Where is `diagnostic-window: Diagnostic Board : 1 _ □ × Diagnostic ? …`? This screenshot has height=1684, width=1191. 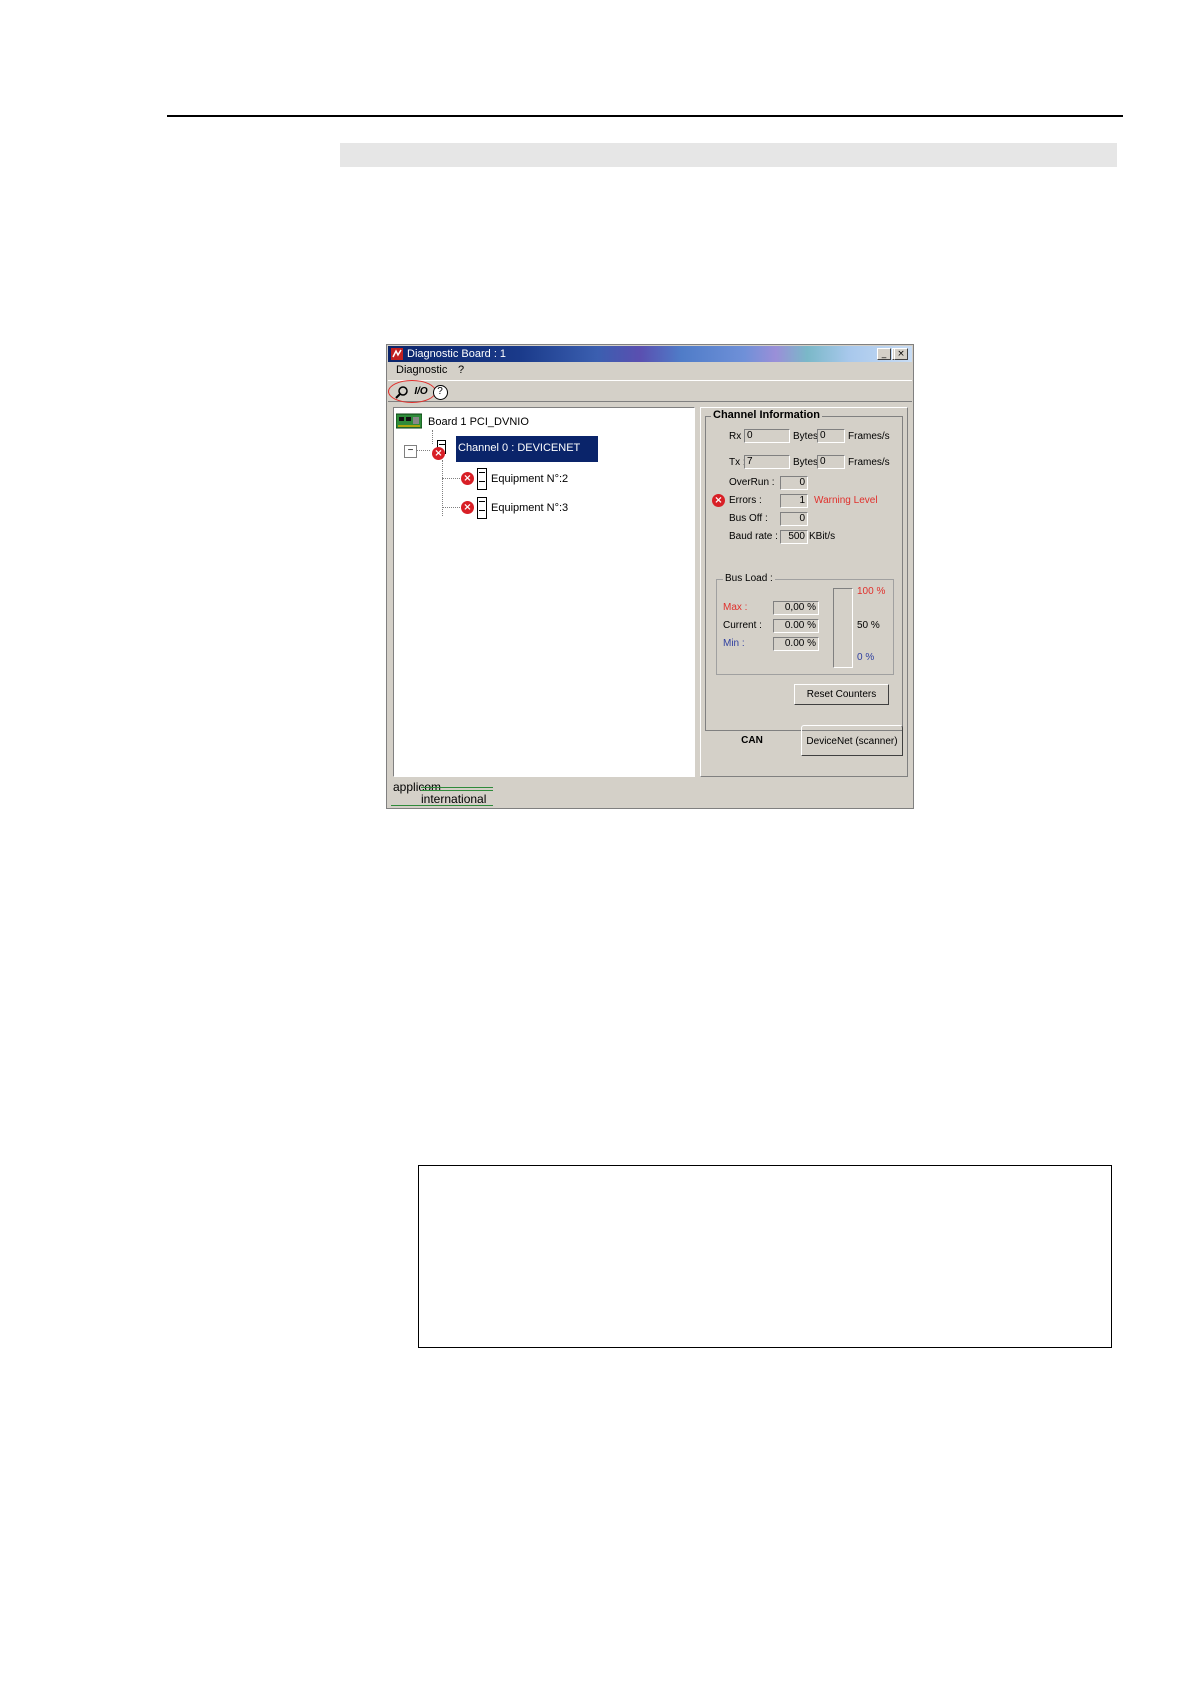 diagnostic-window: Diagnostic Board : 1 _ □ × Diagnostic ? … is located at coordinates (650, 576).